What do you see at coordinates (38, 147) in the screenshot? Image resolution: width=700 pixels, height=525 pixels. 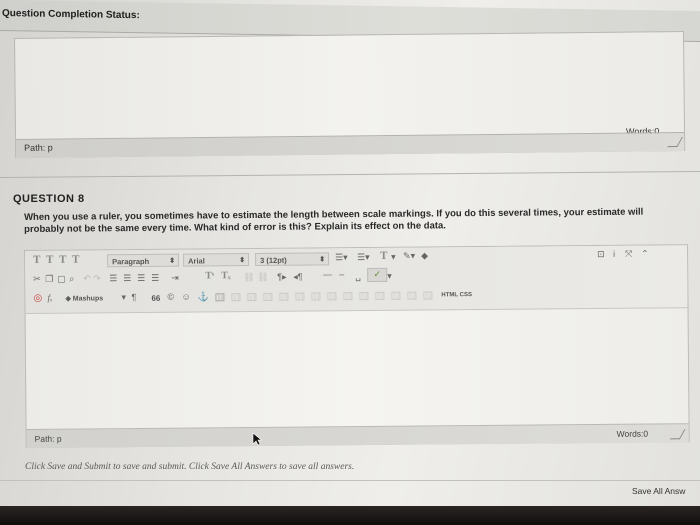 I see `previous-path-label: Path: p` at bounding box center [38, 147].